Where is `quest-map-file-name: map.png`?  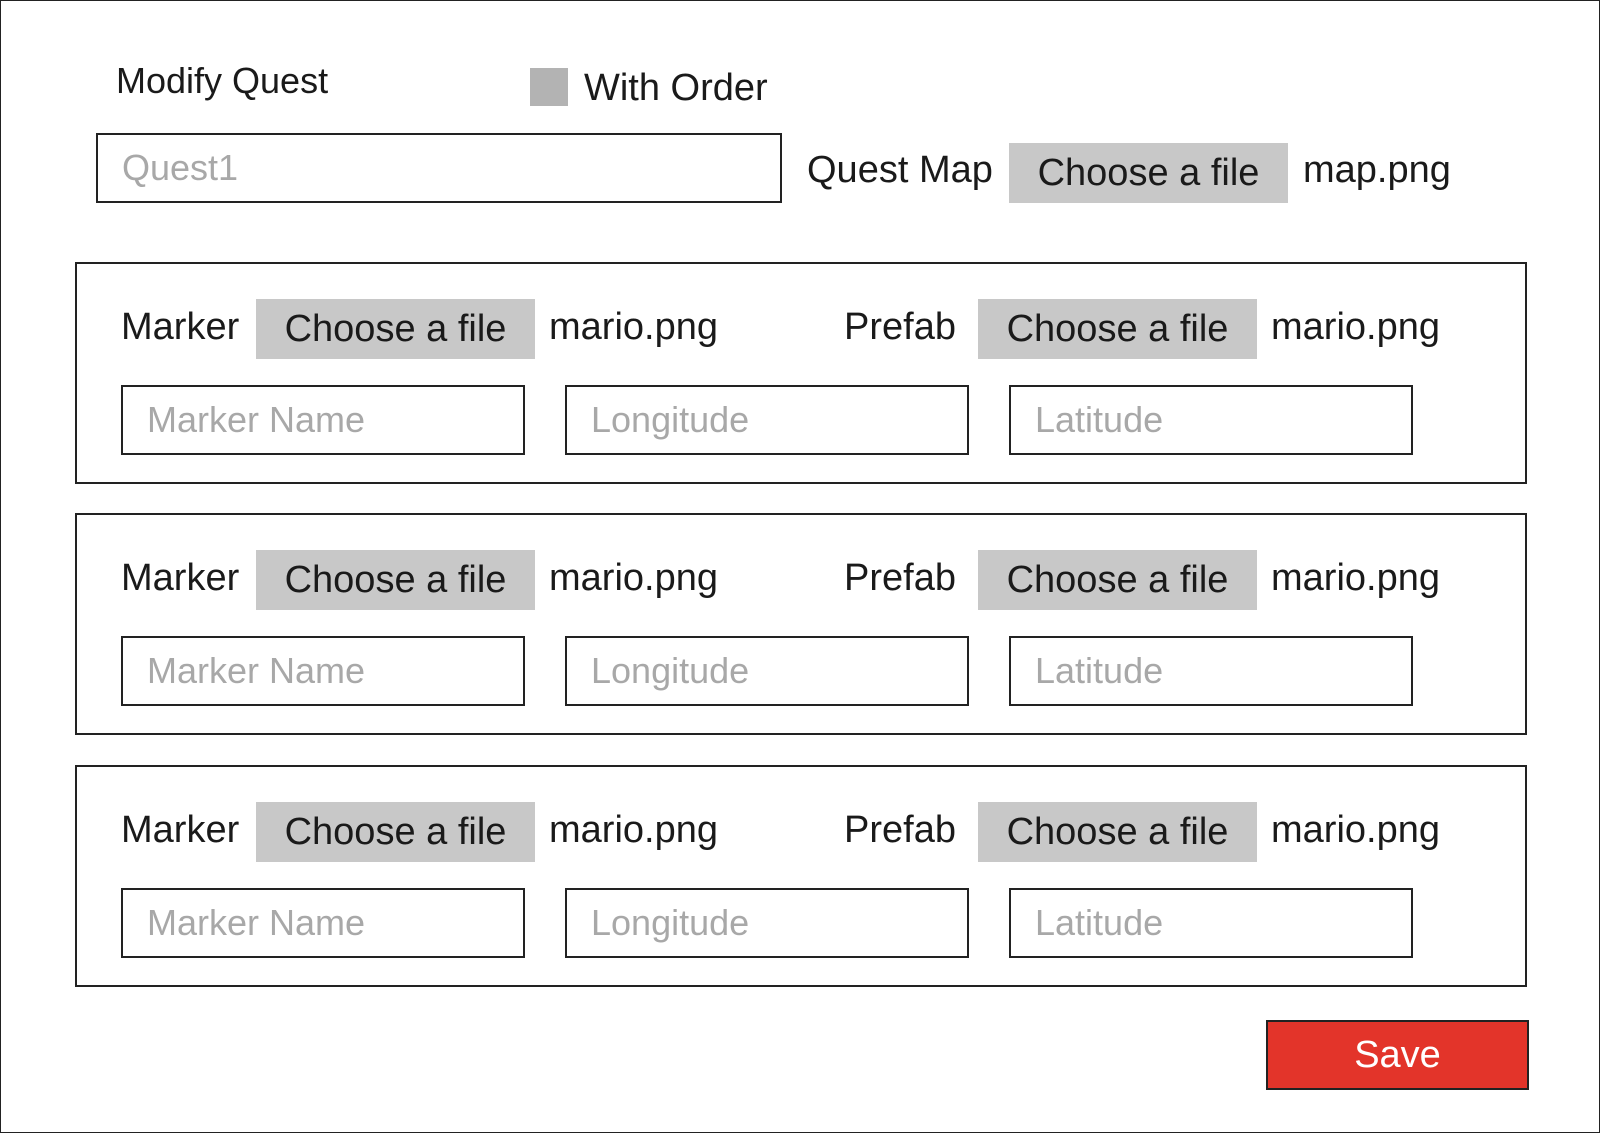 quest-map-file-name: map.png is located at coordinates (1377, 170).